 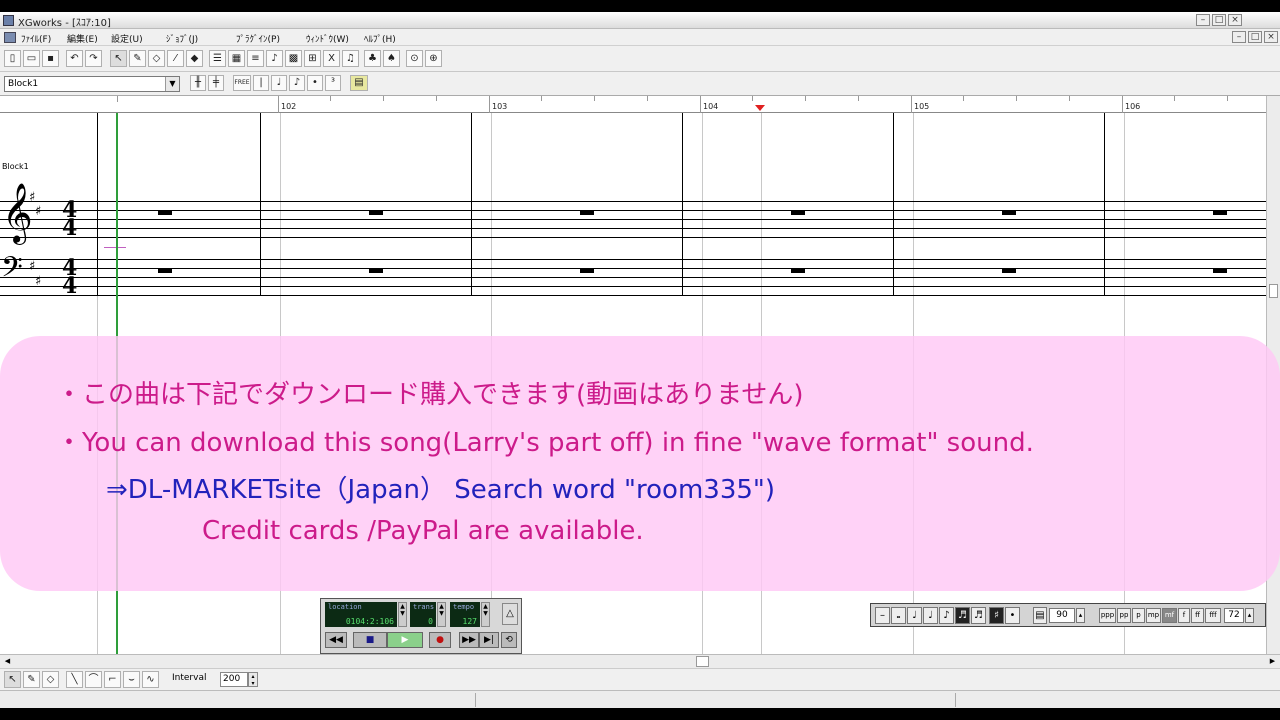 What do you see at coordinates (293, 58) in the screenshot?
I see `drum-view-icon: ▩` at bounding box center [293, 58].